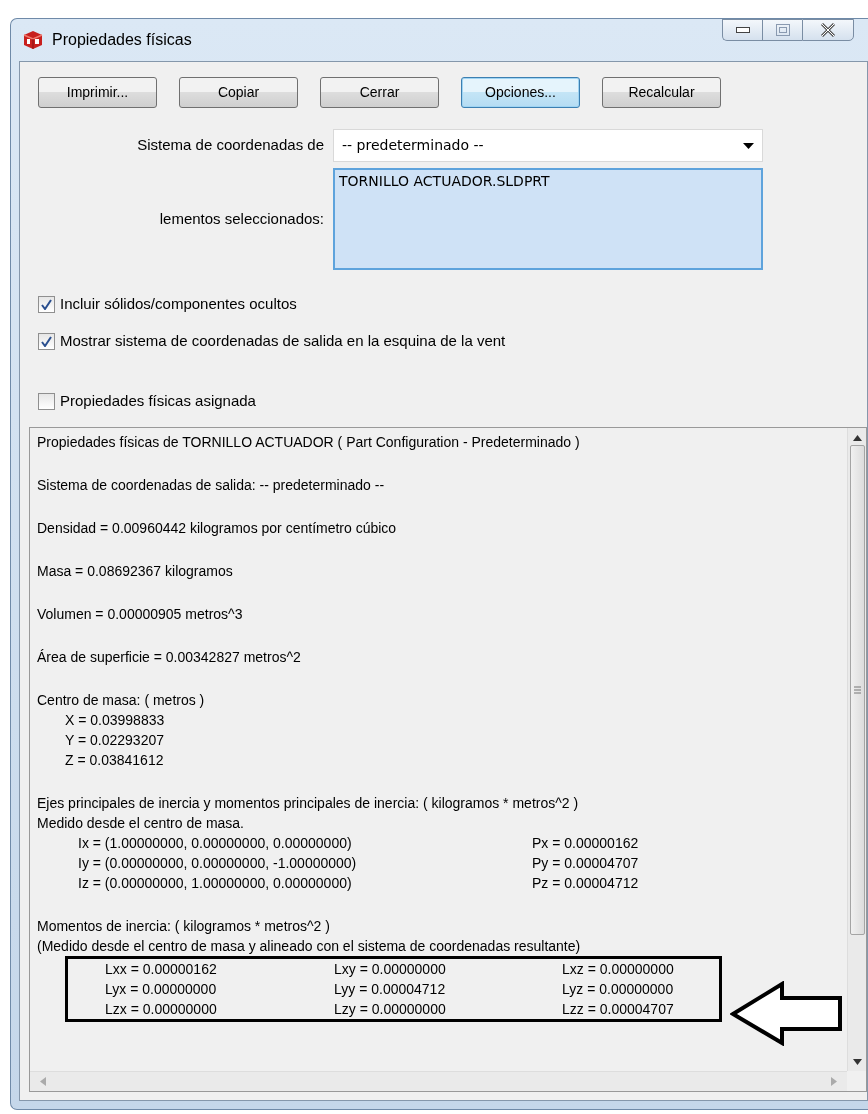 The height and width of the screenshot is (1114, 868). What do you see at coordinates (241, 218) in the screenshot?
I see `field-label: lementos seleccionados:` at bounding box center [241, 218].